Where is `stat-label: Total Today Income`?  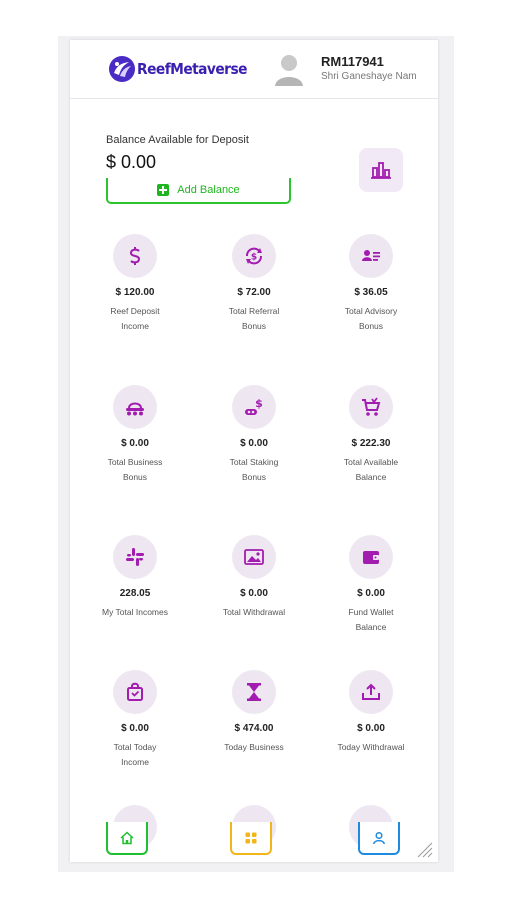 stat-label: Total Today Income is located at coordinates (135, 754).